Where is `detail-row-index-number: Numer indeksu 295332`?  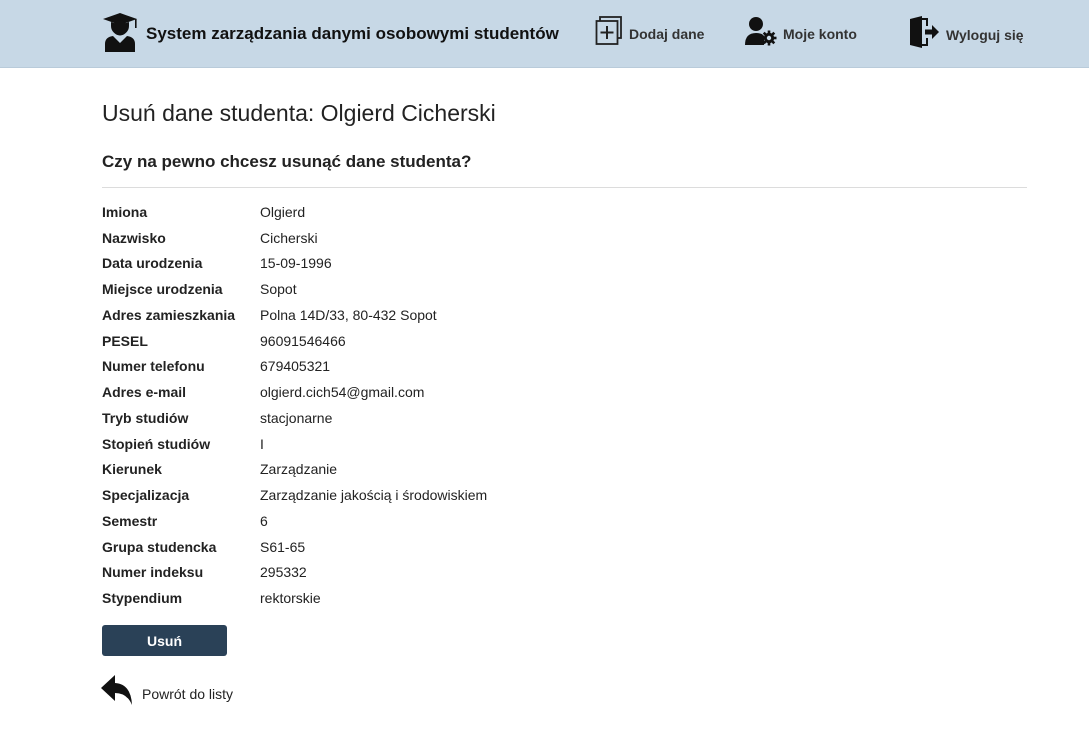
detail-row-index-number: Numer indeksu 295332 is located at coordinates (294, 573).